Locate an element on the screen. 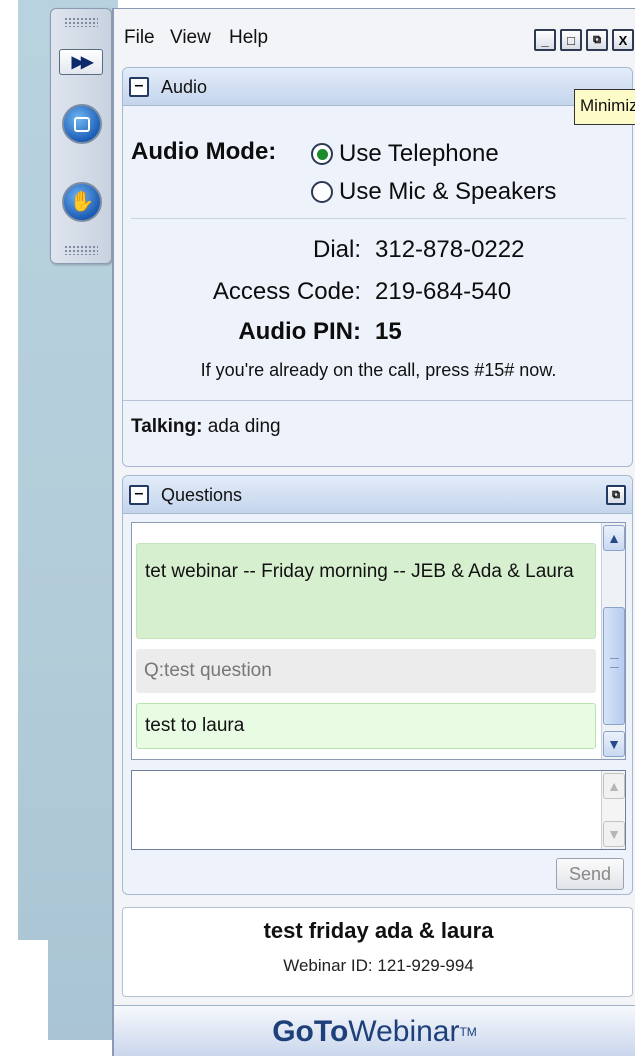 The height and width of the screenshot is (1056, 635). trademark: TM is located at coordinates (468, 1031).